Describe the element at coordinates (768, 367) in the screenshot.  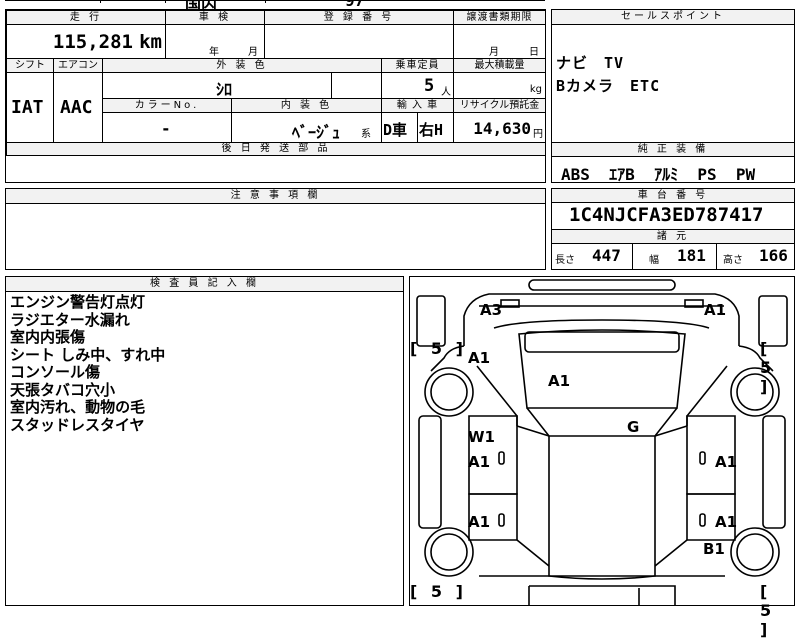
I see `tire-depth-front-right: [ 5 ]` at that location.